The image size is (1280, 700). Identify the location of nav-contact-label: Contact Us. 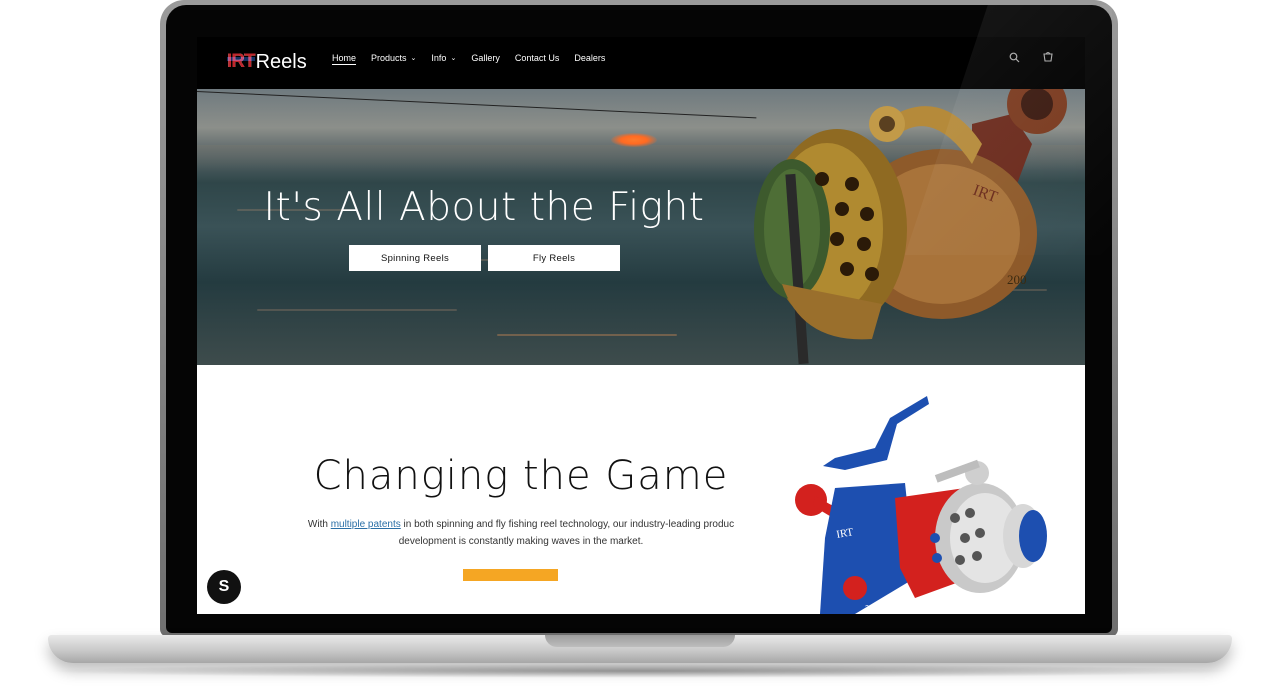
(537, 58).